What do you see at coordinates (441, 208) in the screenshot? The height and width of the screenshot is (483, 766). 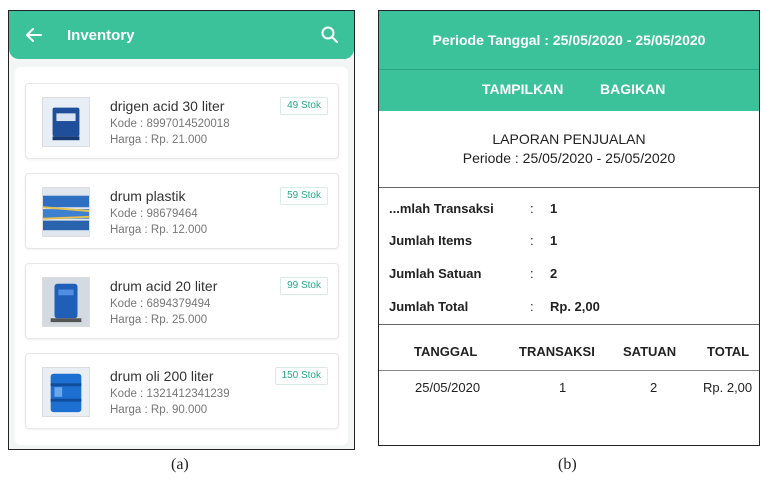 I see `summary-label: ...mlah Transaksi` at bounding box center [441, 208].